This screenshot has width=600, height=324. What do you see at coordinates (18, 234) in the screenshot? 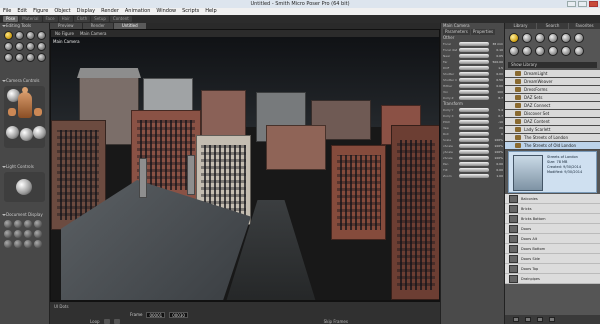
I see `display-style-flat-shaded-icon` at bounding box center [18, 234].